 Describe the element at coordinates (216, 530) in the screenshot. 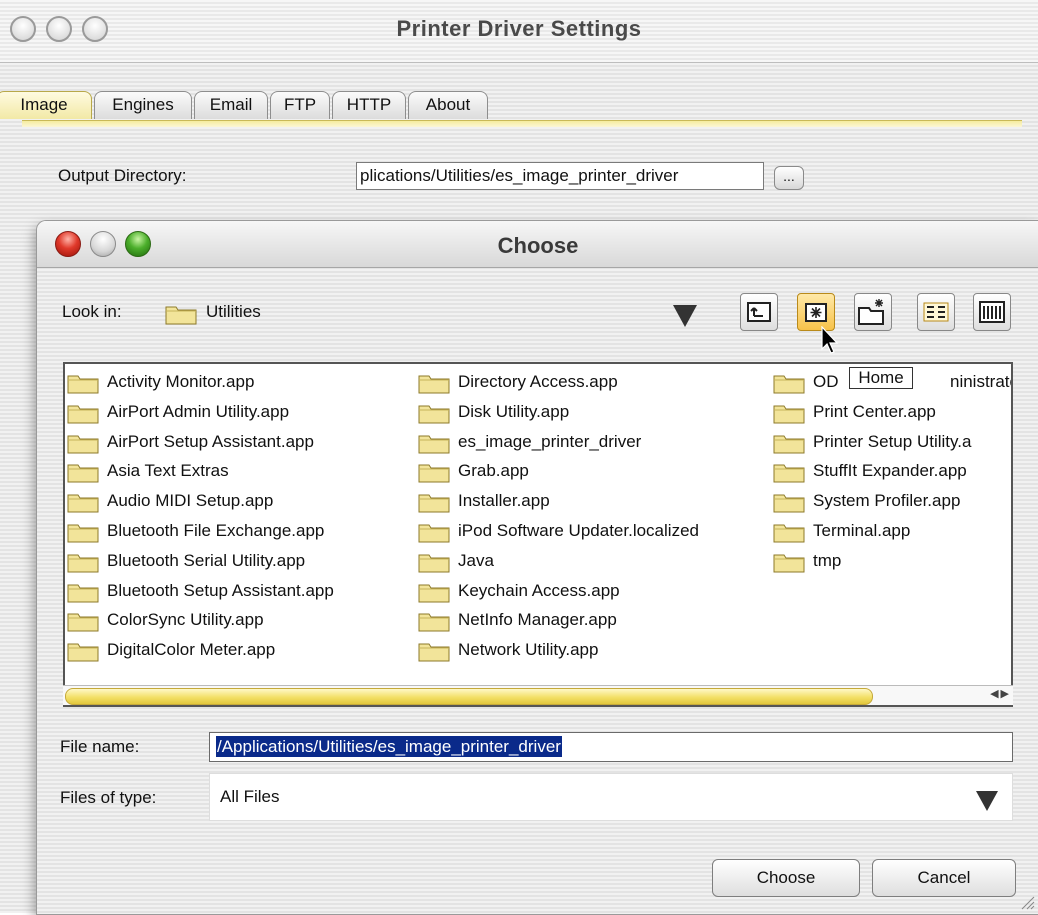

I see `file-name-text: Bluetooth File Exchange.app` at that location.